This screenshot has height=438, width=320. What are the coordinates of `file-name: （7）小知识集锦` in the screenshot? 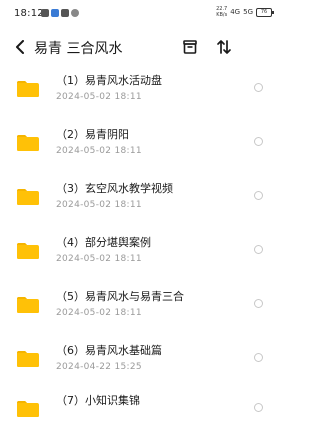 It's located at (98, 400).